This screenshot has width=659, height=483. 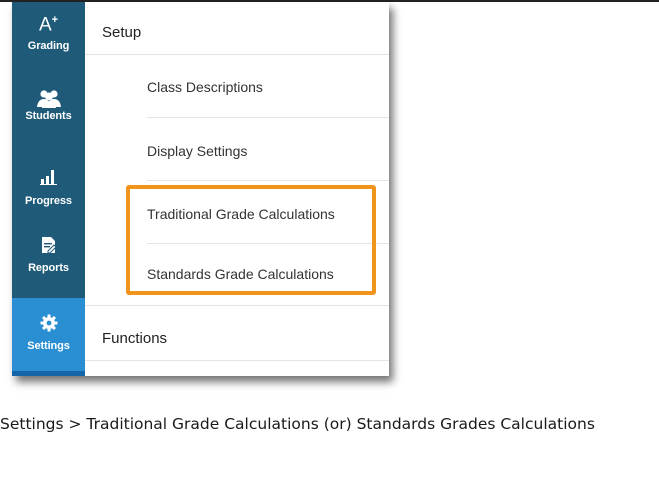 What do you see at coordinates (48, 323) in the screenshot?
I see `gear-icon` at bounding box center [48, 323].